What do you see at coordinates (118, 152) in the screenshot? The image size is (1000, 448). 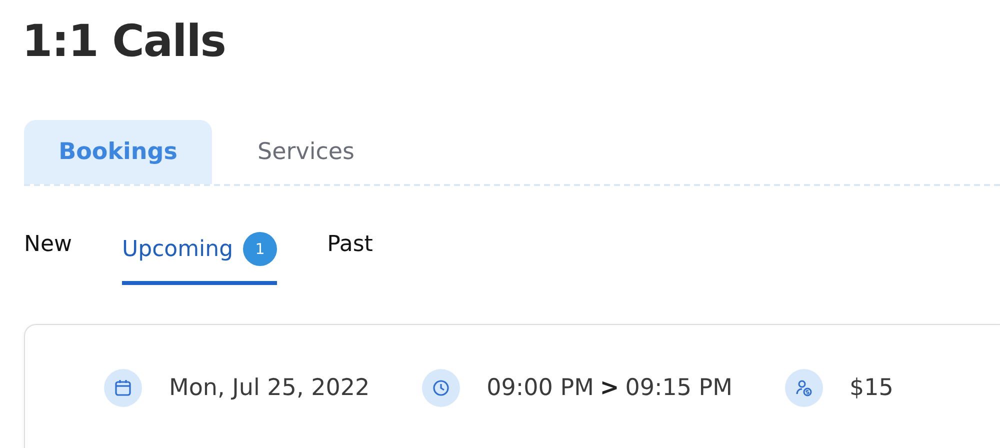 I see `tab: Bookings` at bounding box center [118, 152].